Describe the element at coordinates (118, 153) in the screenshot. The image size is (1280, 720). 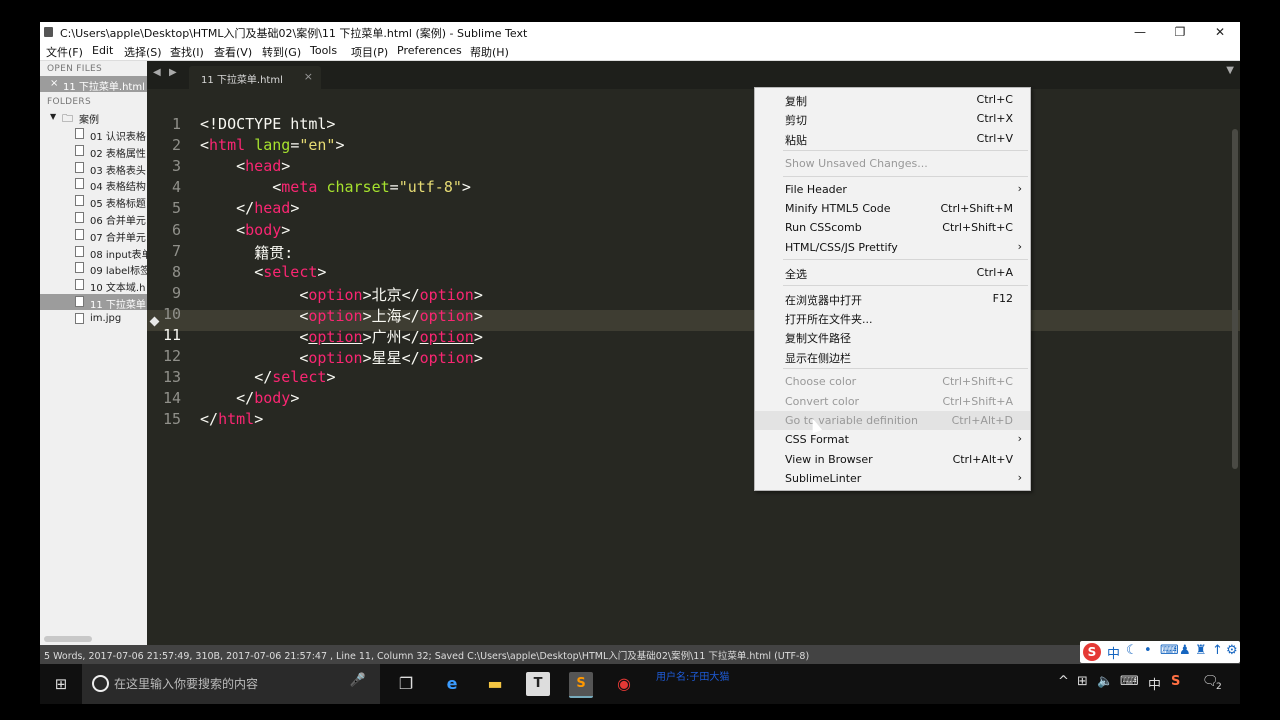
I see `sidebar-file-label: 02 表格属性` at that location.